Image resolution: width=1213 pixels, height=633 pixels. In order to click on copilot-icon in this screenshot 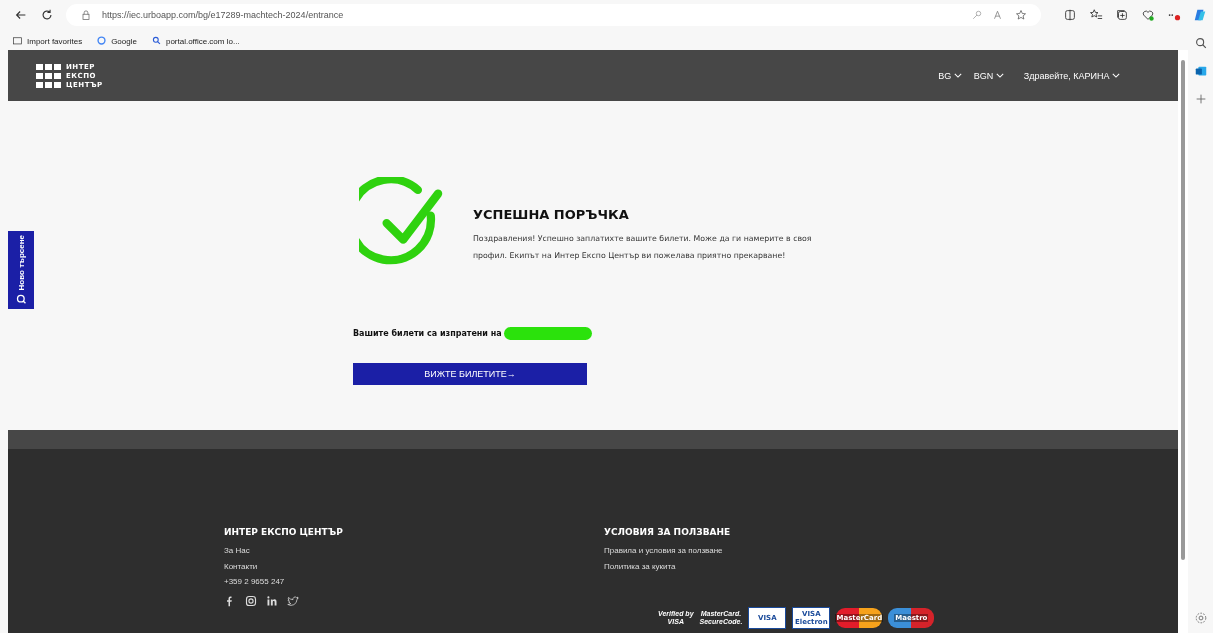, I will do `click(1200, 15)`.